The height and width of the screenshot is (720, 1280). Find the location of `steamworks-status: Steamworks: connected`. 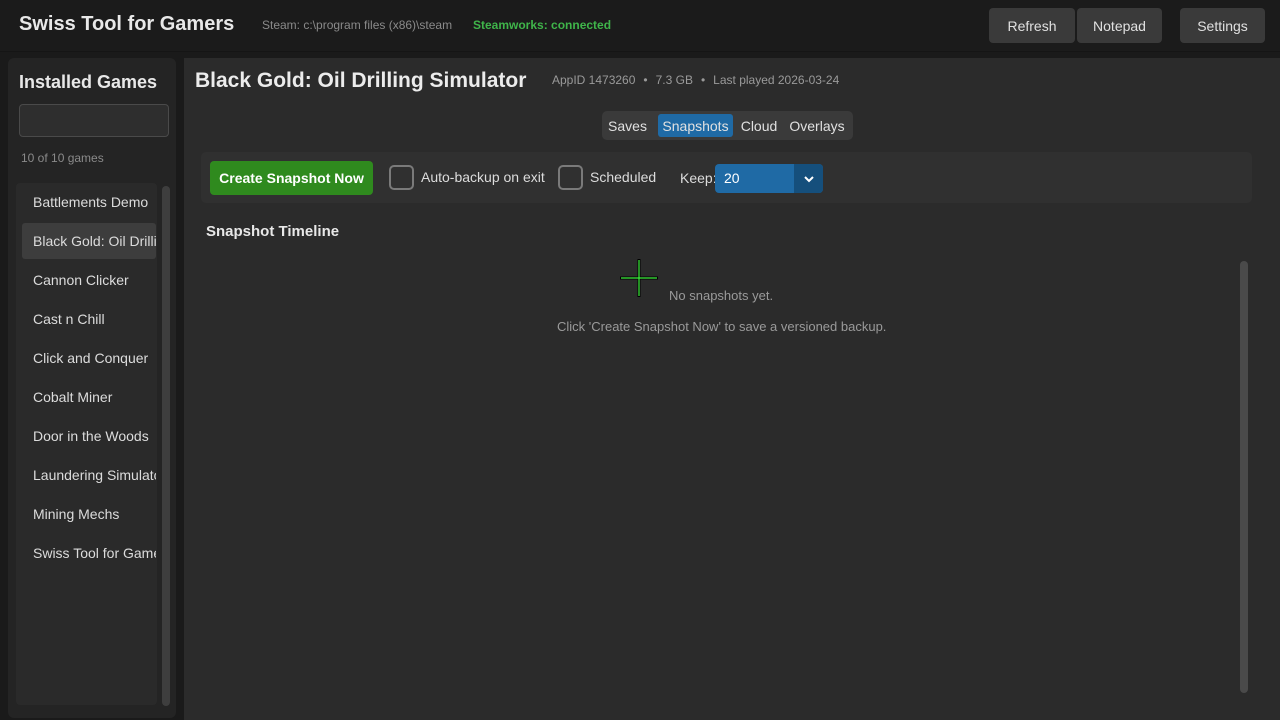

steamworks-status: Steamworks: connected is located at coordinates (542, 25).